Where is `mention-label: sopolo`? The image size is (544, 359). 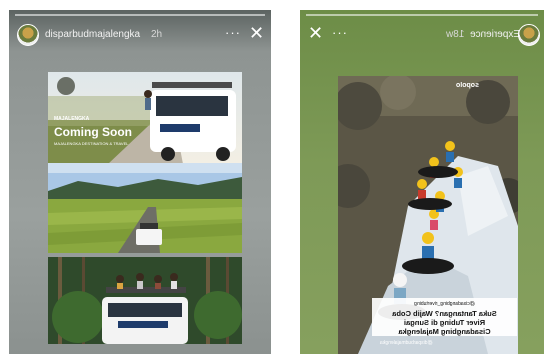 mention-label: sopolo is located at coordinates (467, 85).